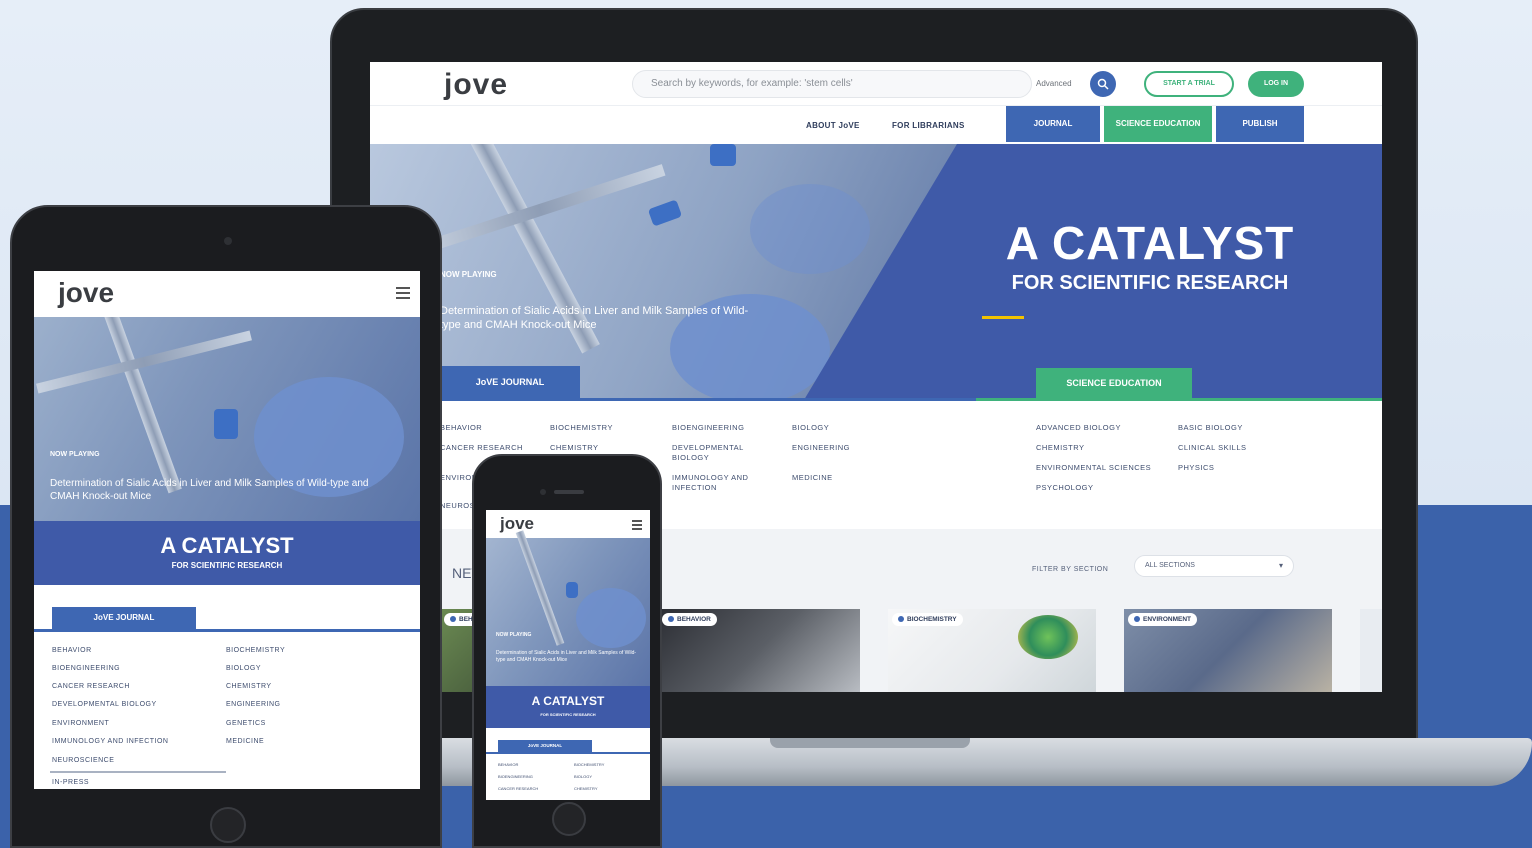  Describe the element at coordinates (759, 650) in the screenshot. I see `video-card: BEHAVIOR` at that location.